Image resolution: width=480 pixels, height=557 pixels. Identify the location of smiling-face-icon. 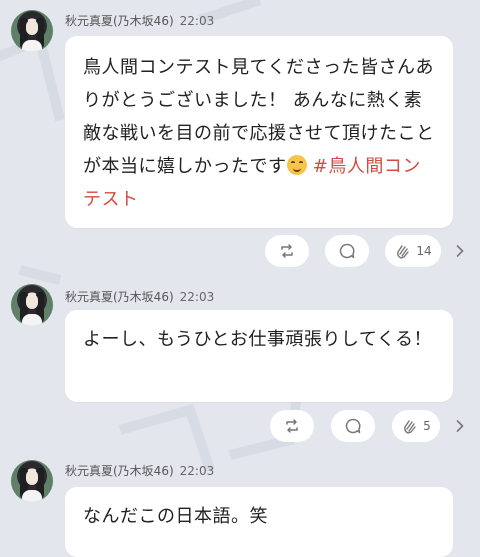
(296, 165).